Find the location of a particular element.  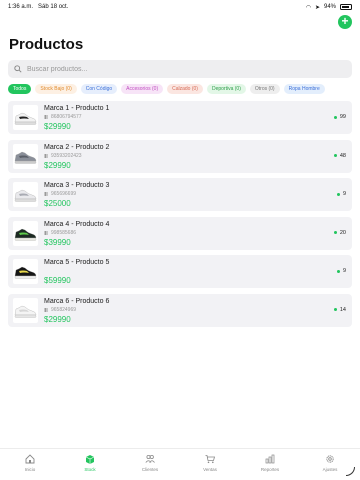

cart-icon is located at coordinates (210, 459).